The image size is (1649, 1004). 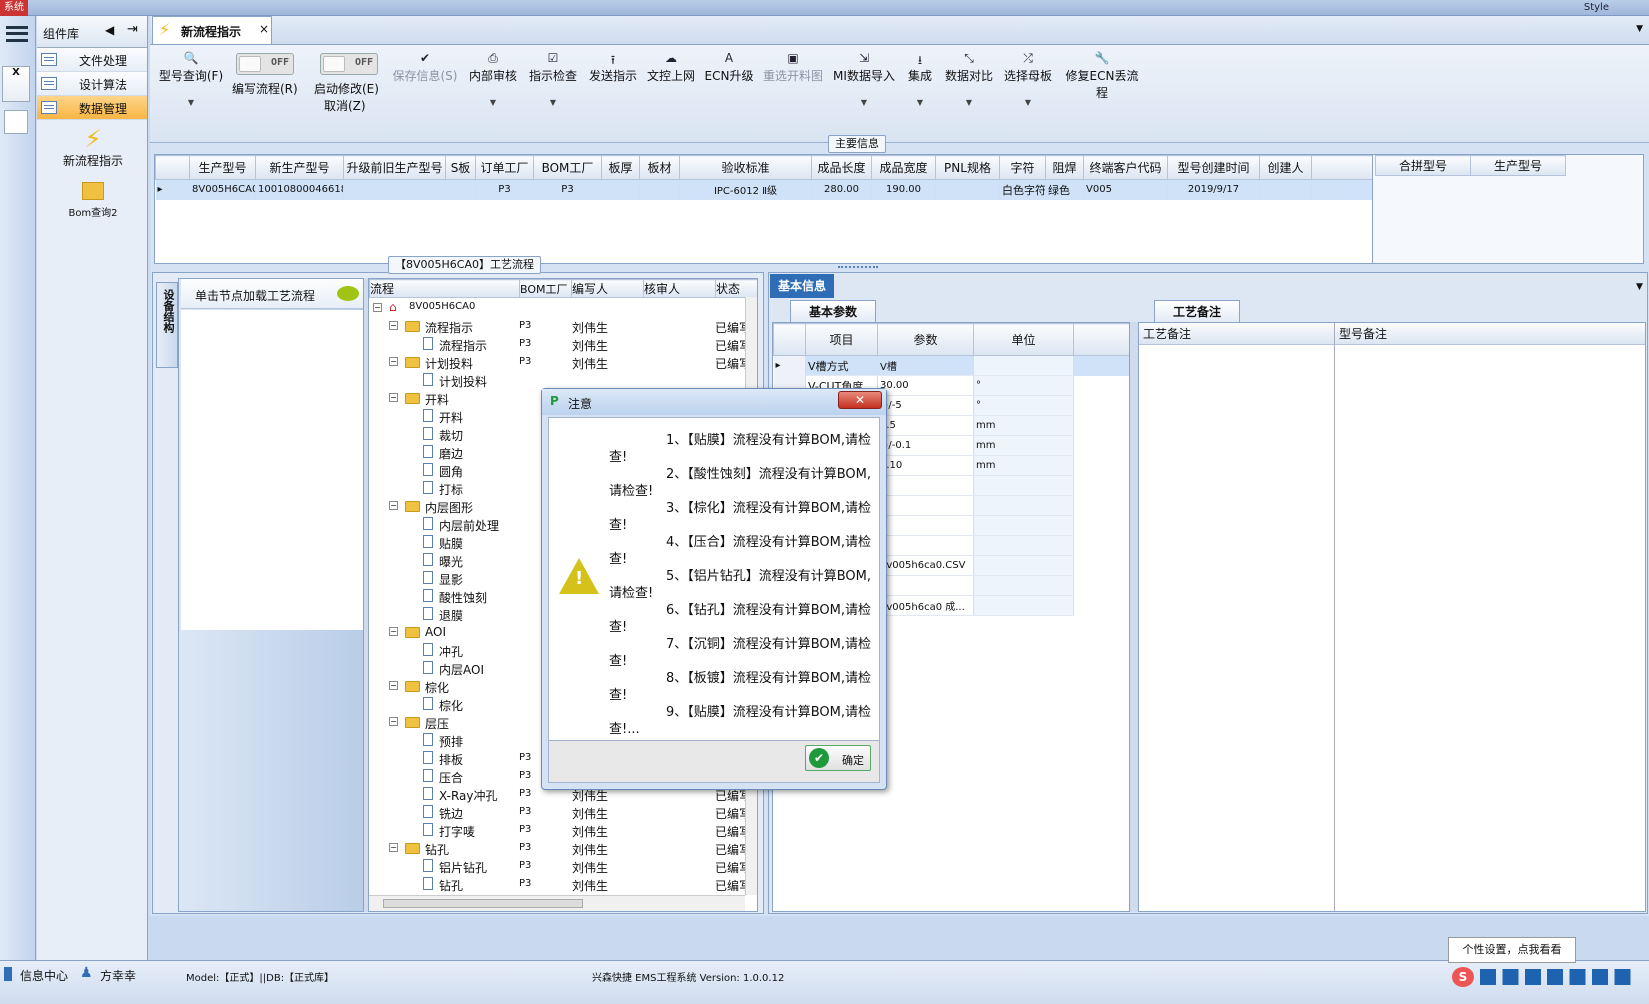 I want to click on model-remark-col: 型号备注, so click(x=1490, y=617).